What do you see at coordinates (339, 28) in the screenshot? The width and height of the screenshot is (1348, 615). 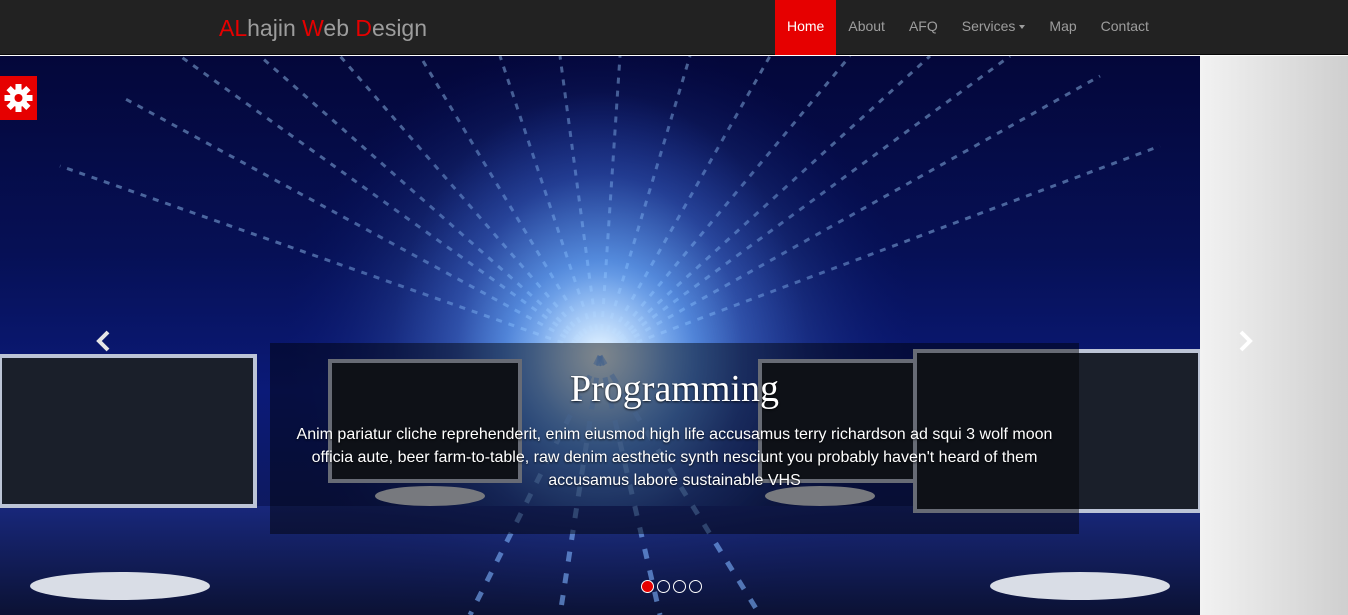 I see `brand-part: eb` at bounding box center [339, 28].